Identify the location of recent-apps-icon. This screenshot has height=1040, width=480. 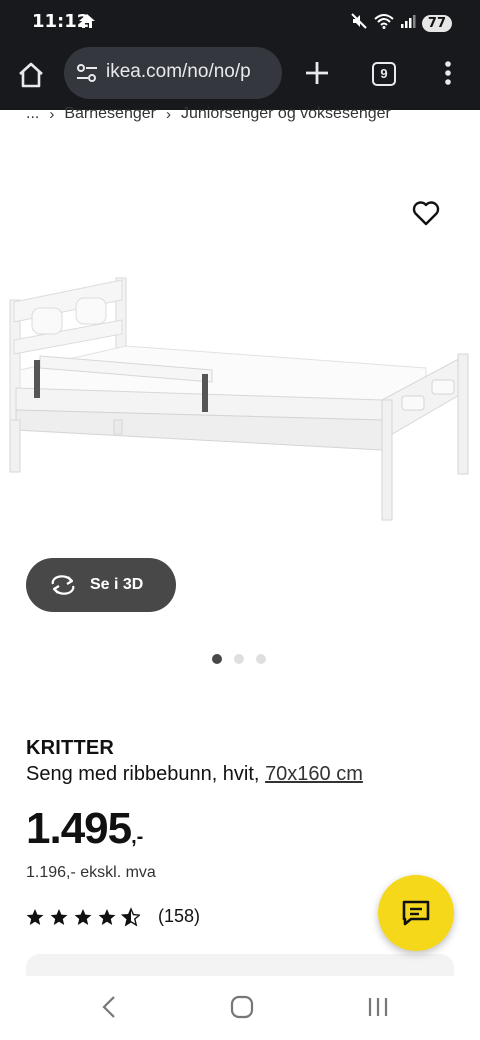
(378, 1009).